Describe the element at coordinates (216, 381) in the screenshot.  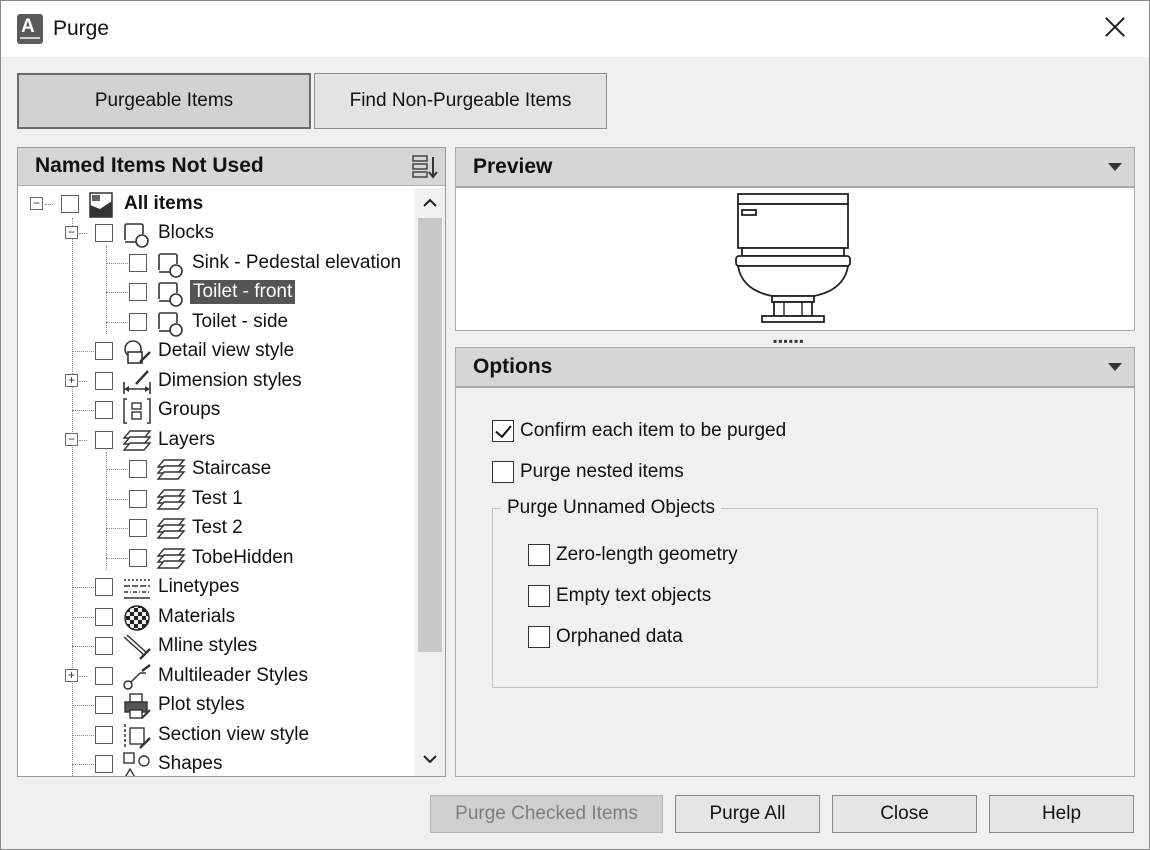
I see `tree-item-dimension-styles: + Dimension styles` at that location.